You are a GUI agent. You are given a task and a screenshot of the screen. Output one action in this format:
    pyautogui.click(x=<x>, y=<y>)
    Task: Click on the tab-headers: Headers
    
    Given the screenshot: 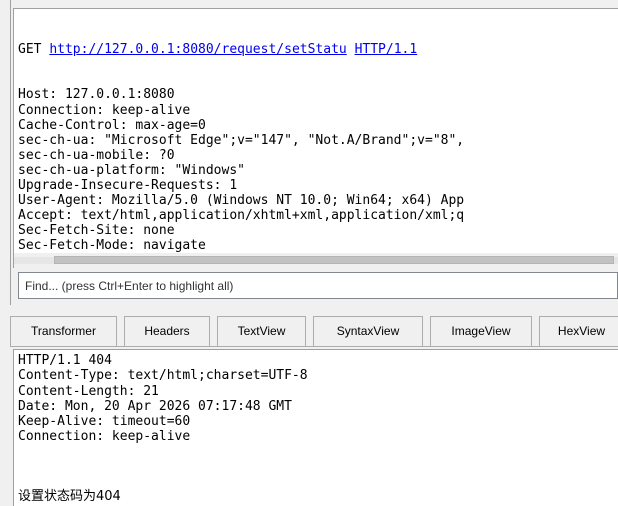 What is the action you would take?
    pyautogui.click(x=167, y=331)
    